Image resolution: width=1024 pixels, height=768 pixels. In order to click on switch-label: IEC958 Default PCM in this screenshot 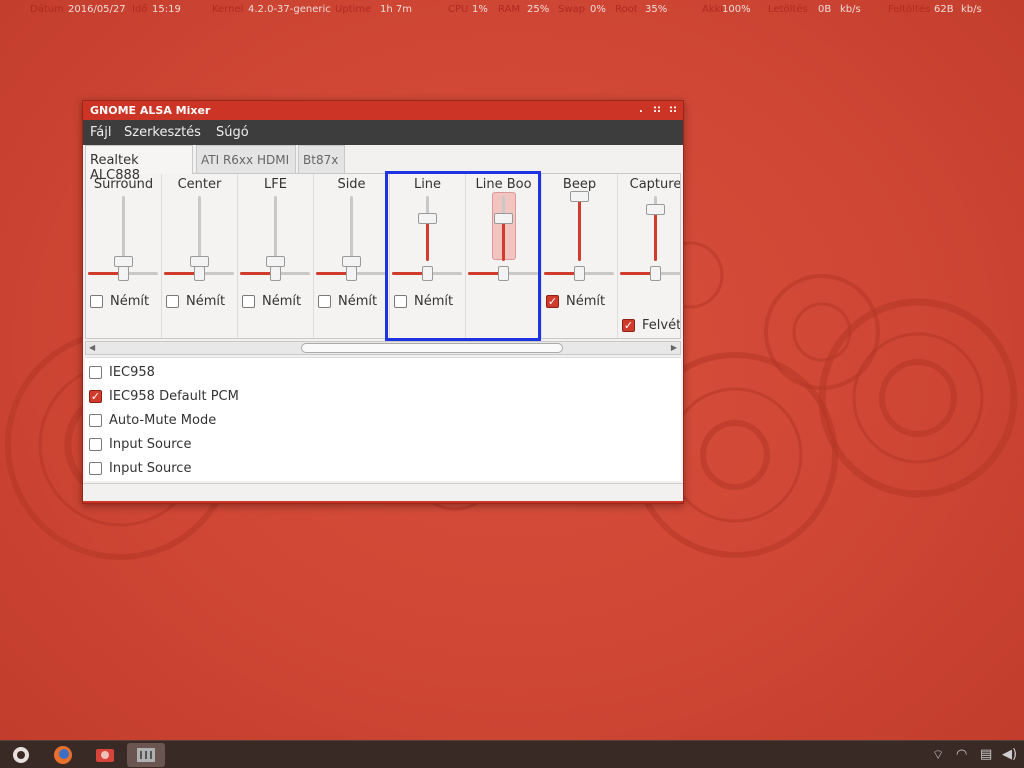, I will do `click(174, 396)`.